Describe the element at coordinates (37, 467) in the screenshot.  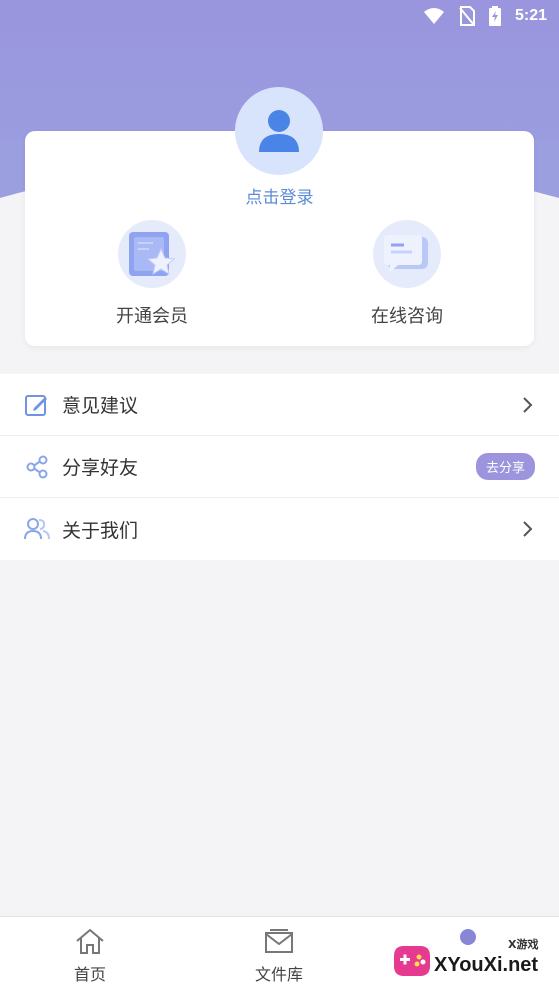
I see `share-icon` at that location.